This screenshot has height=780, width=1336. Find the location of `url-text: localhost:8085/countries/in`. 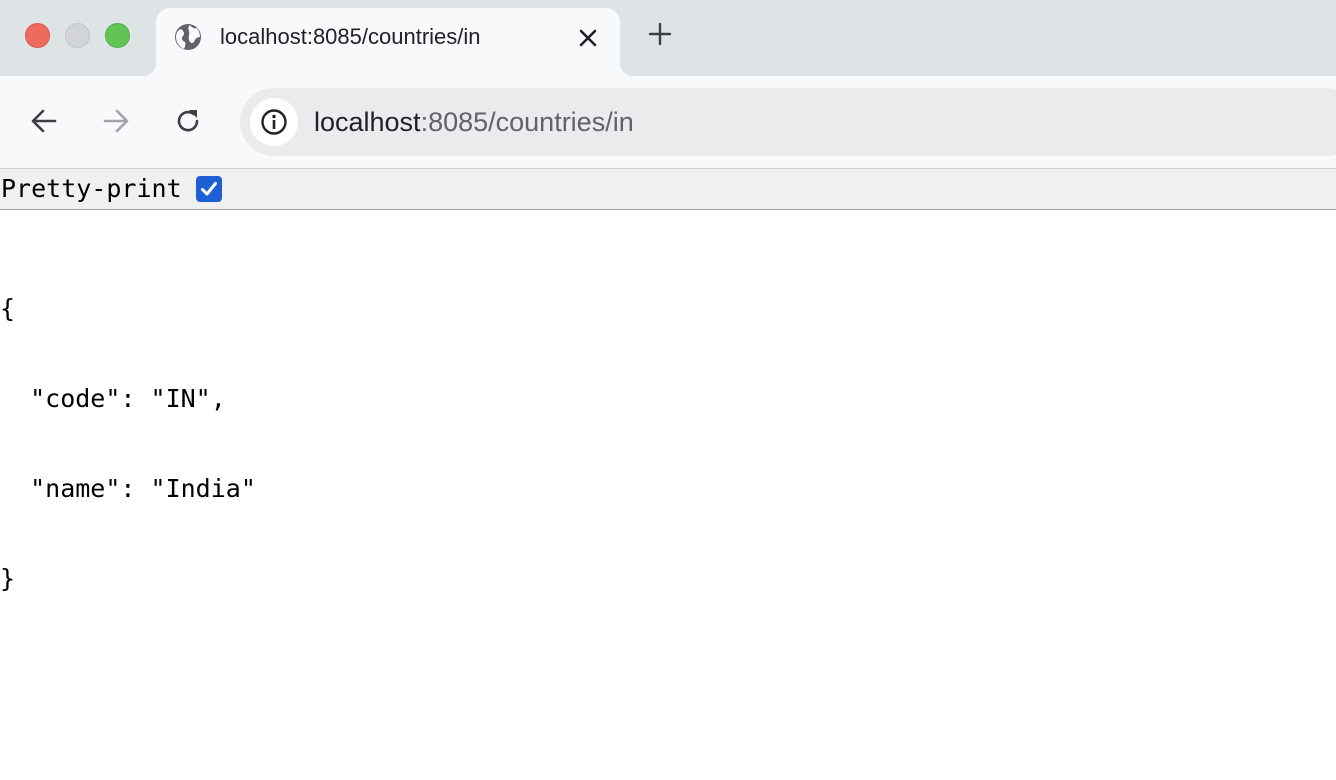

url-text: localhost:8085/countries/in is located at coordinates (474, 122).